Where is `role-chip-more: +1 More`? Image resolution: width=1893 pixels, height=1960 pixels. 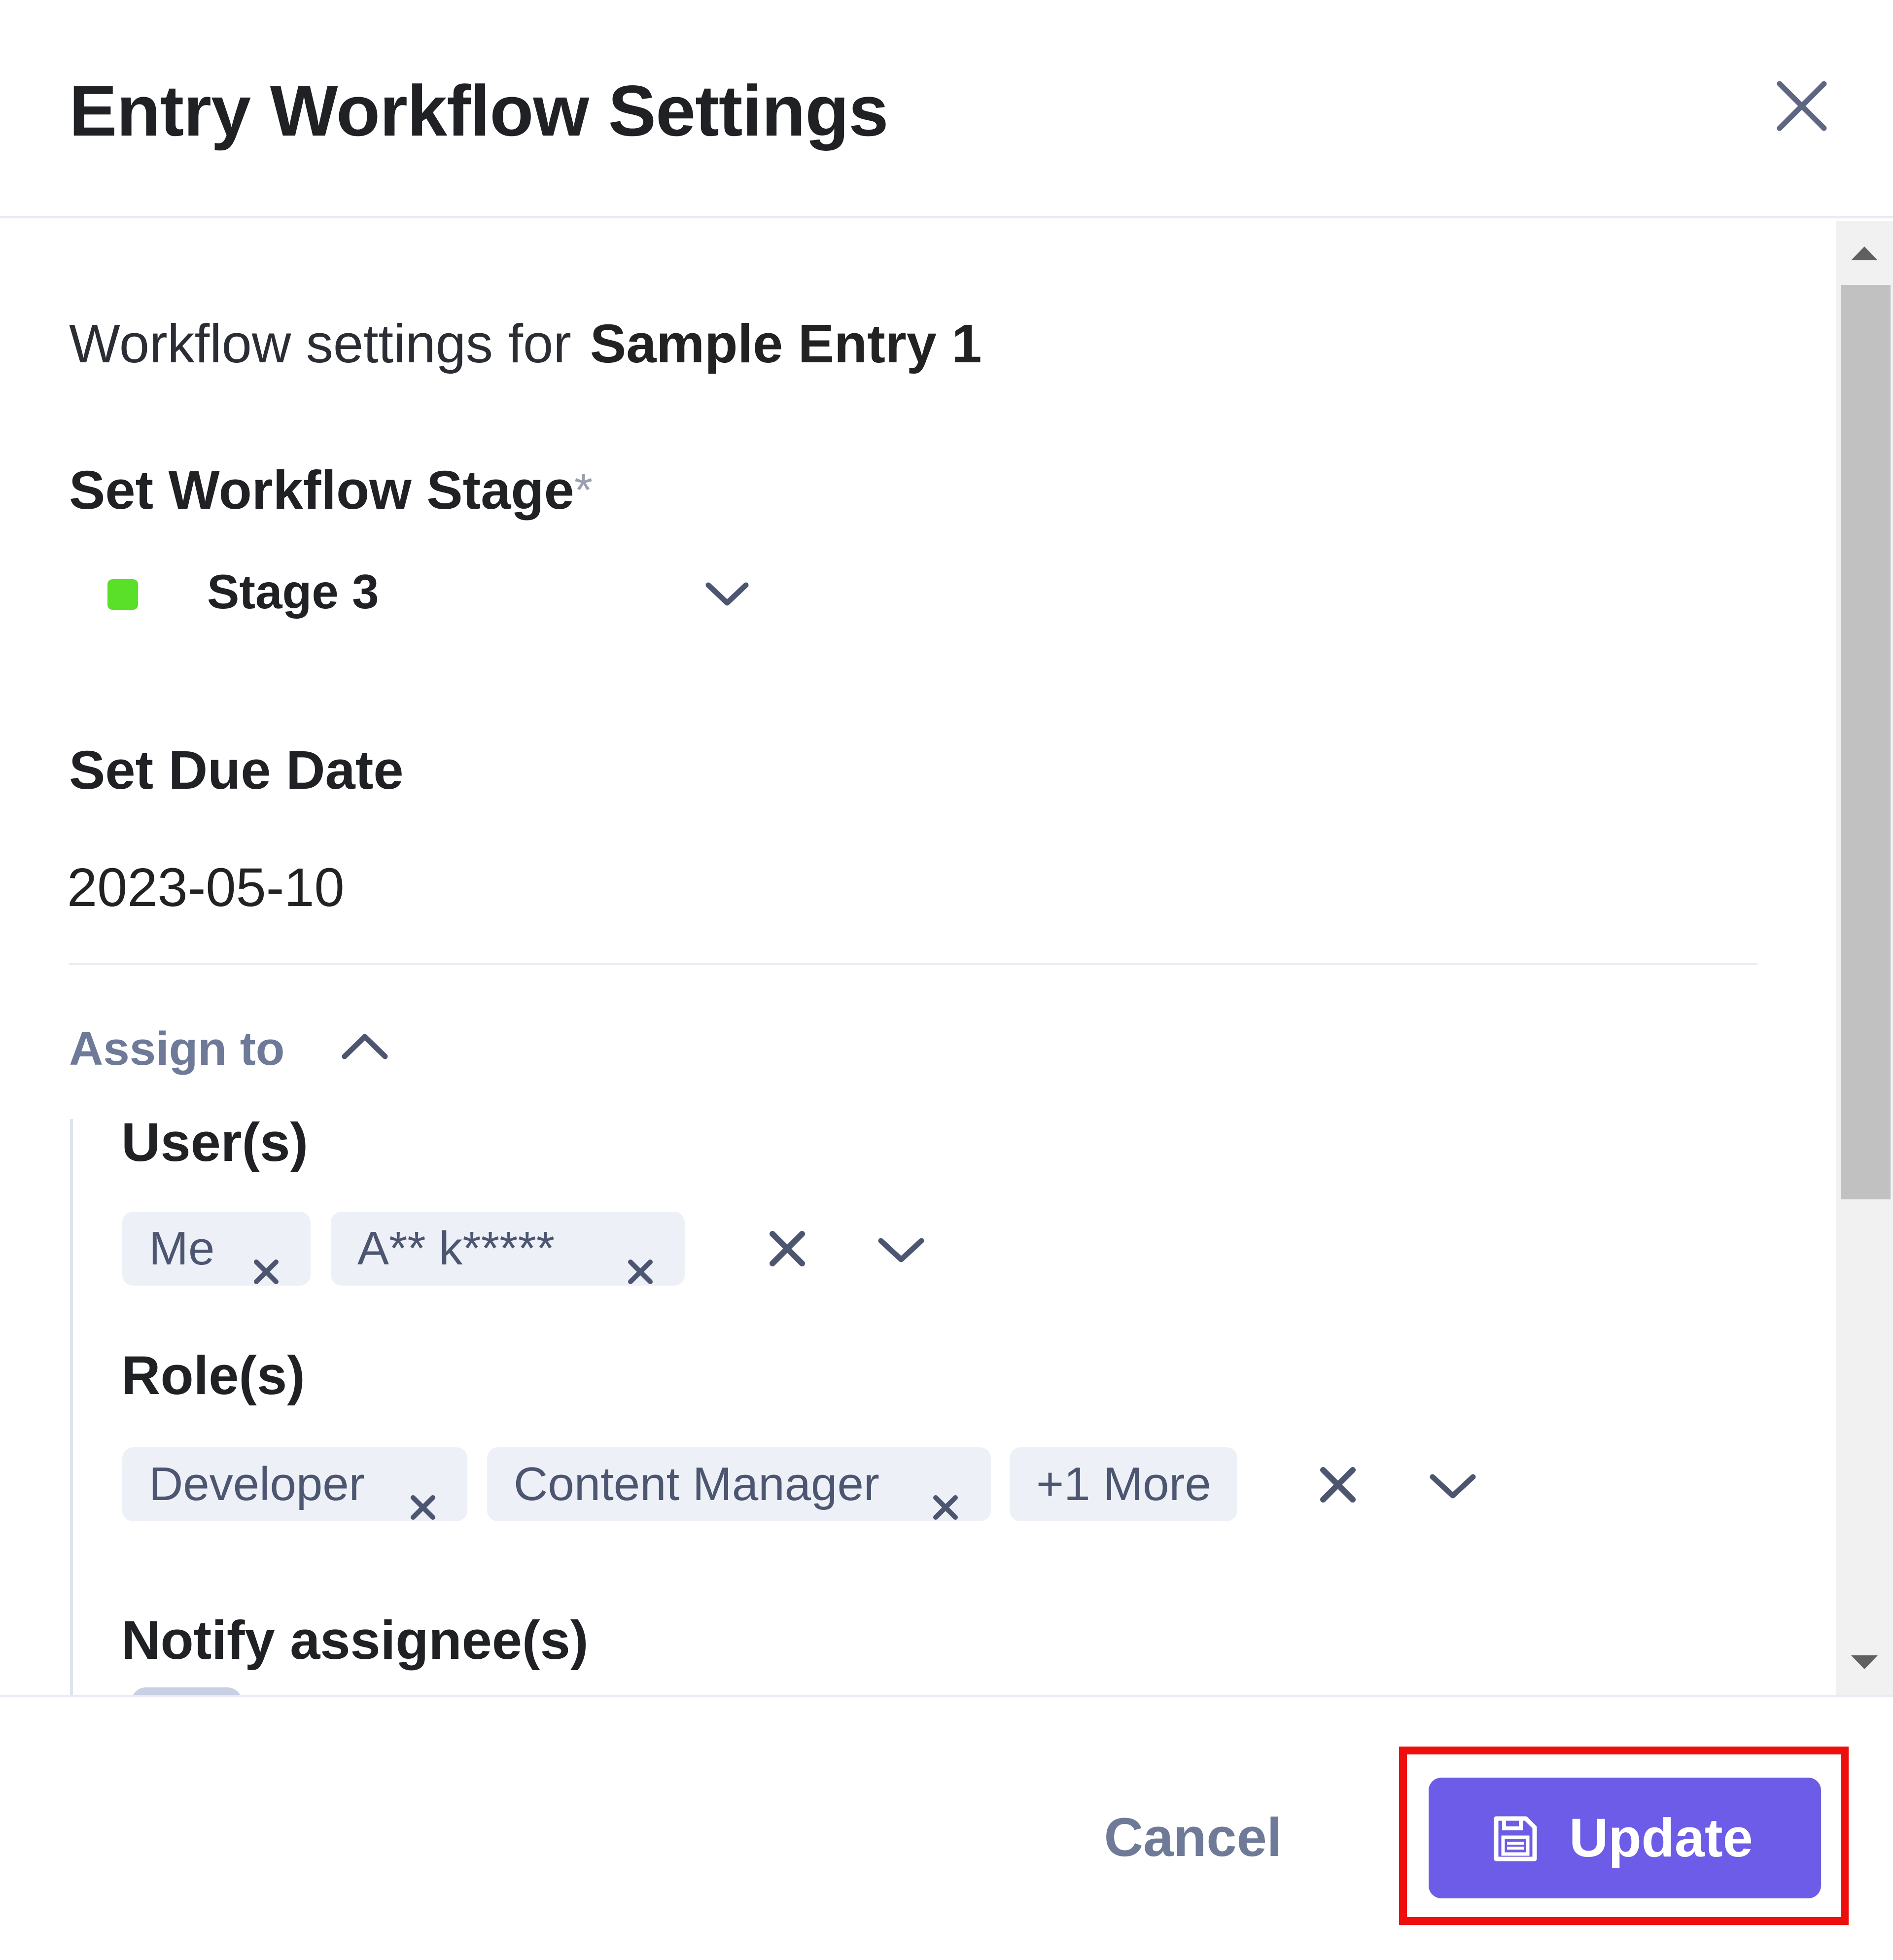
role-chip-more: +1 More is located at coordinates (1124, 1484).